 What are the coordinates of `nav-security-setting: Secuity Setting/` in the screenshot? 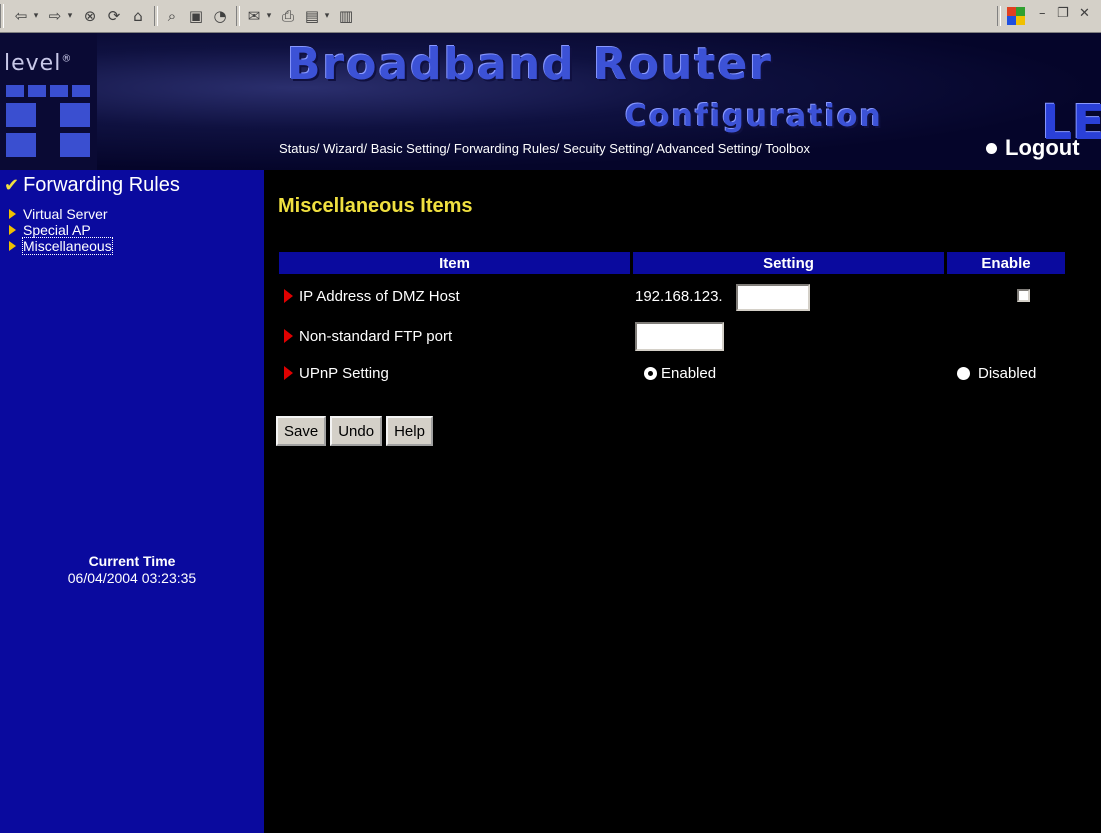 It's located at (608, 148).